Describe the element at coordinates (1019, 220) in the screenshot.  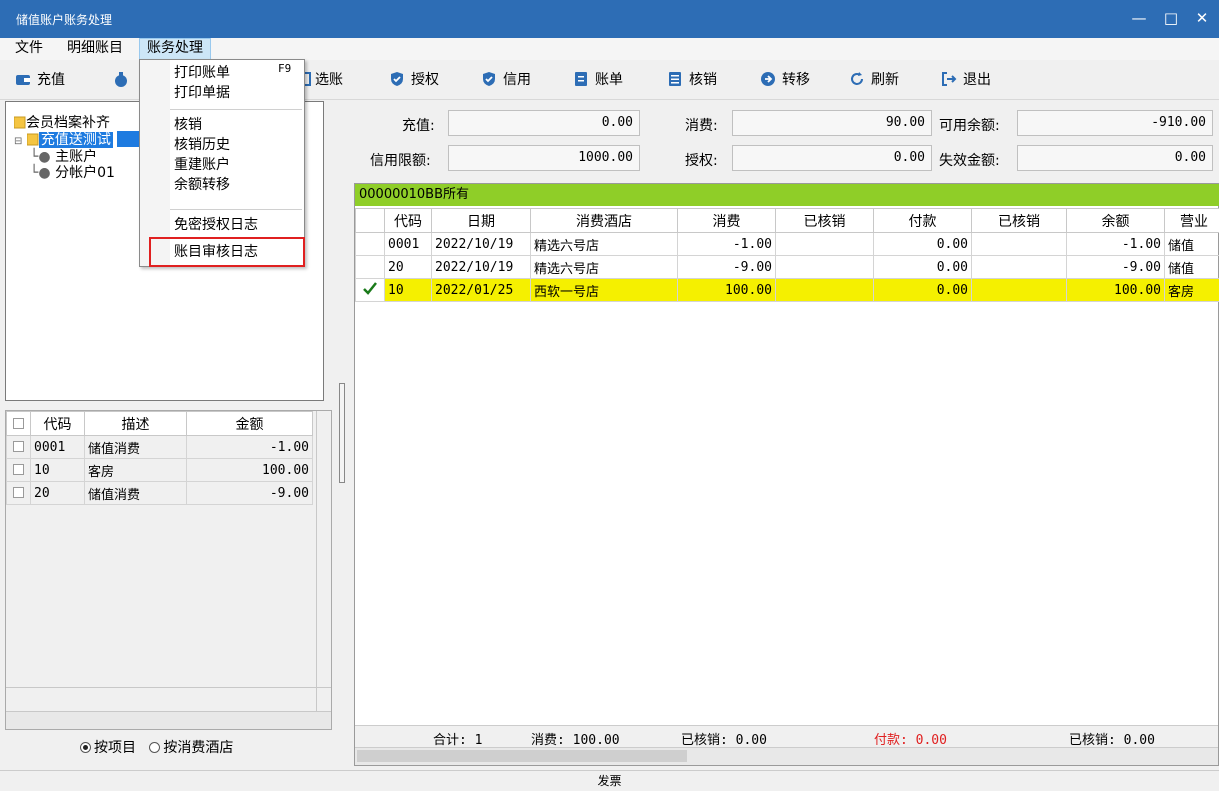
I see `header-written-off-2: 已核销` at that location.